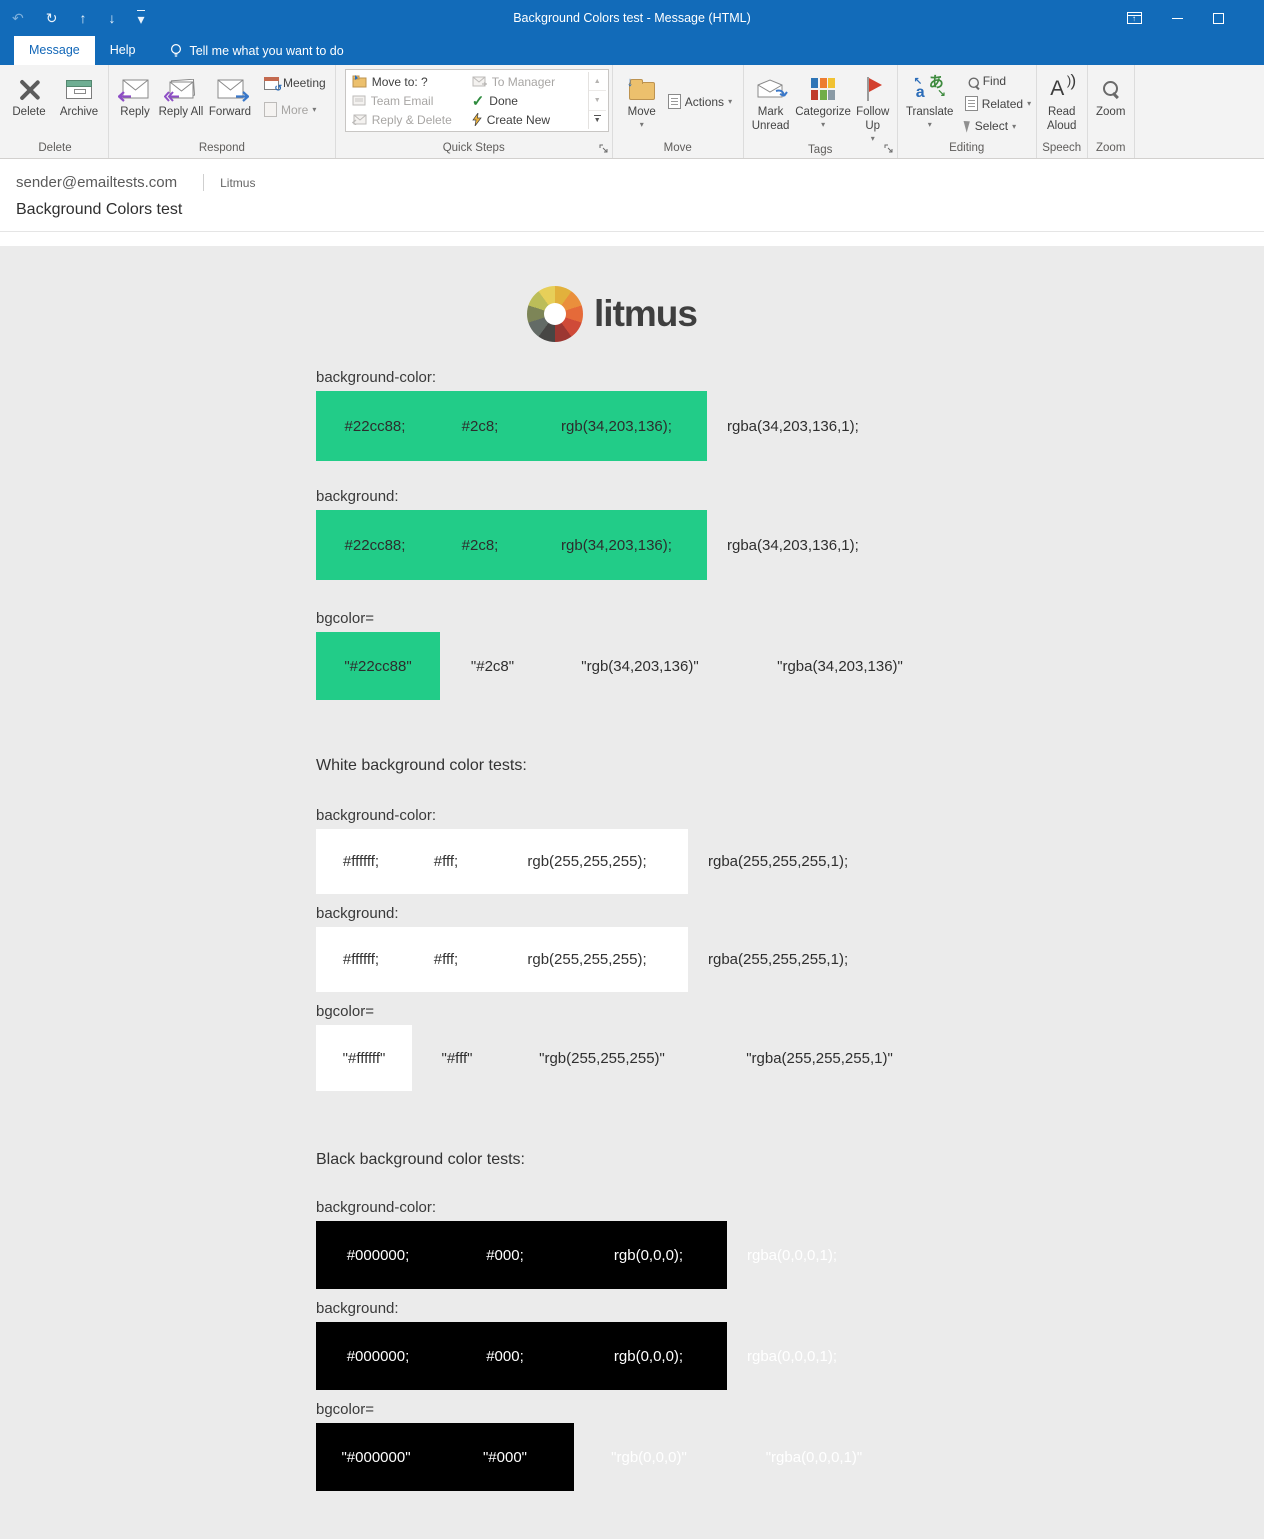  Describe the element at coordinates (527, 120) in the screenshot. I see `quick-step-create-new: Create New` at that location.